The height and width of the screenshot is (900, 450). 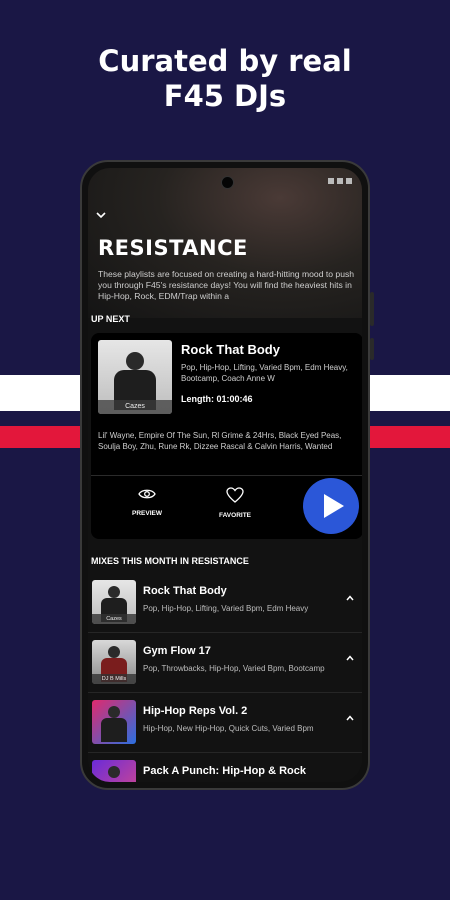 What do you see at coordinates (227, 182) in the screenshot?
I see `camera-icon` at bounding box center [227, 182].